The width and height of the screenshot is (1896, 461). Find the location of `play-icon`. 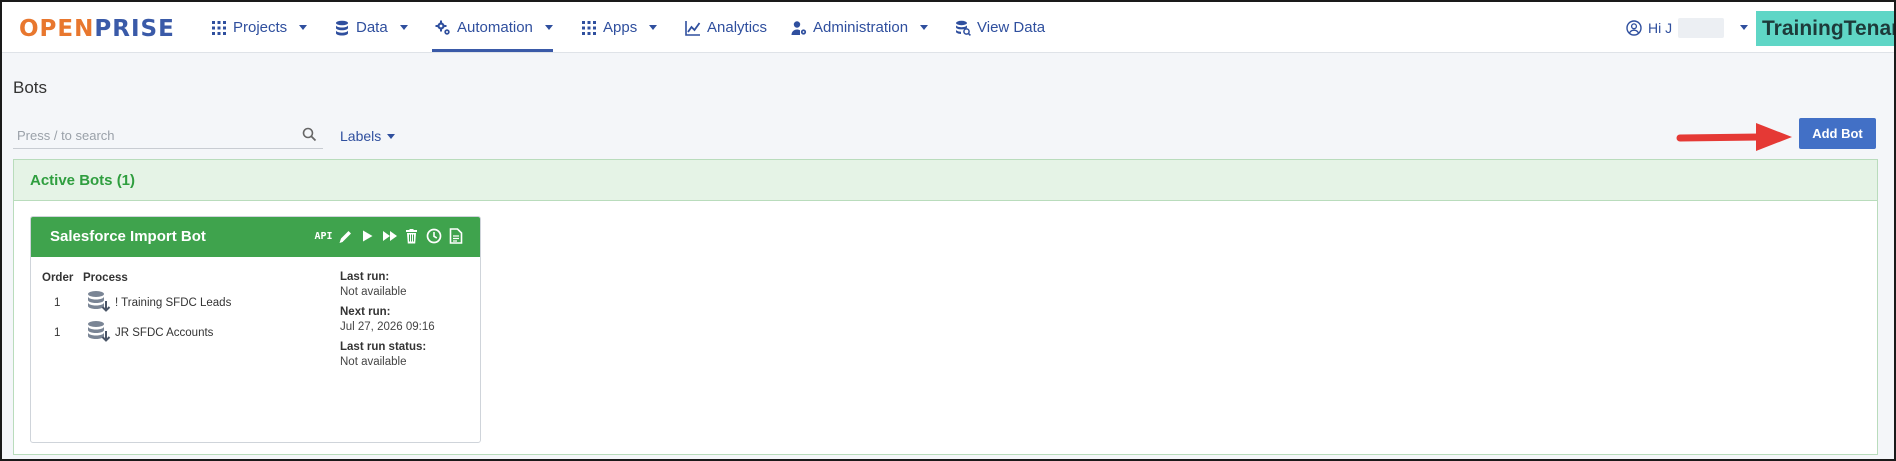

play-icon is located at coordinates (367, 236).